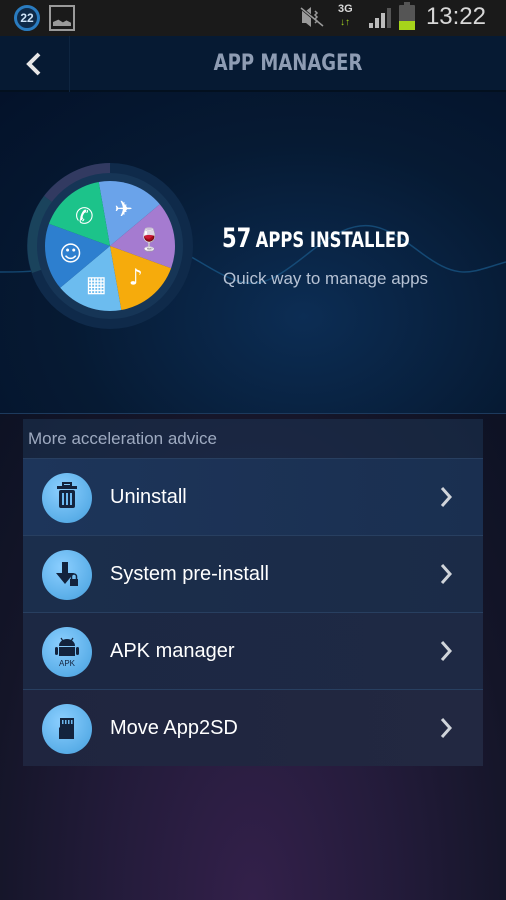  Describe the element at coordinates (27, 18) in the screenshot. I see `notification-count-icon: 22` at that location.